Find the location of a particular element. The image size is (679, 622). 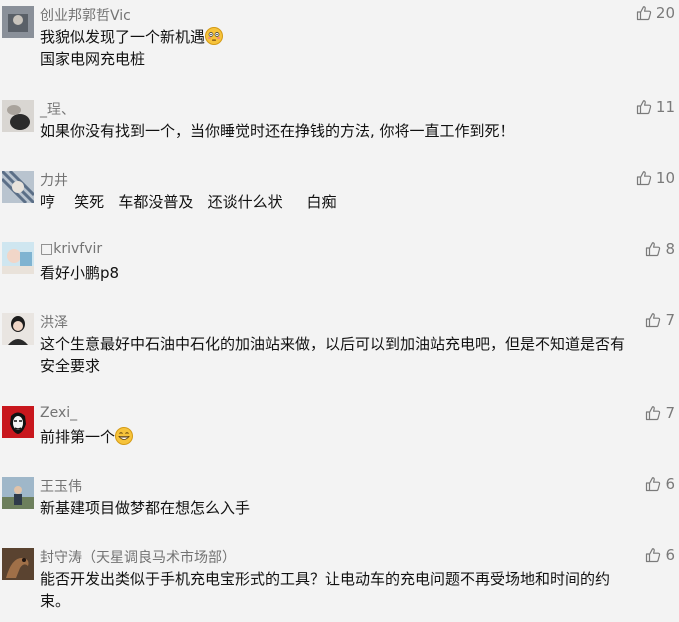

comment-item: 力井 哼 笑死 车都没普及 还谈什么状 白痴 10 is located at coordinates (339, 200).